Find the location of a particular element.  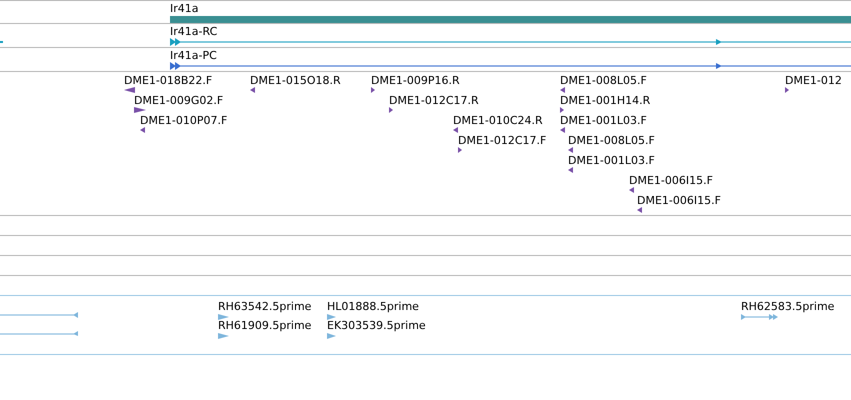

probe-label: DME1-001H14.R is located at coordinates (605, 100).